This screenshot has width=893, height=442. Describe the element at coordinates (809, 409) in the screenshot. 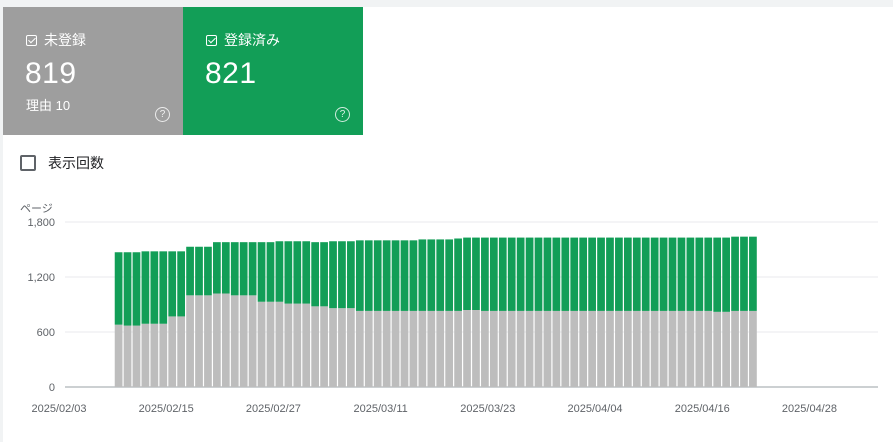

I see `x-tick-label: 2025/04/28` at that location.